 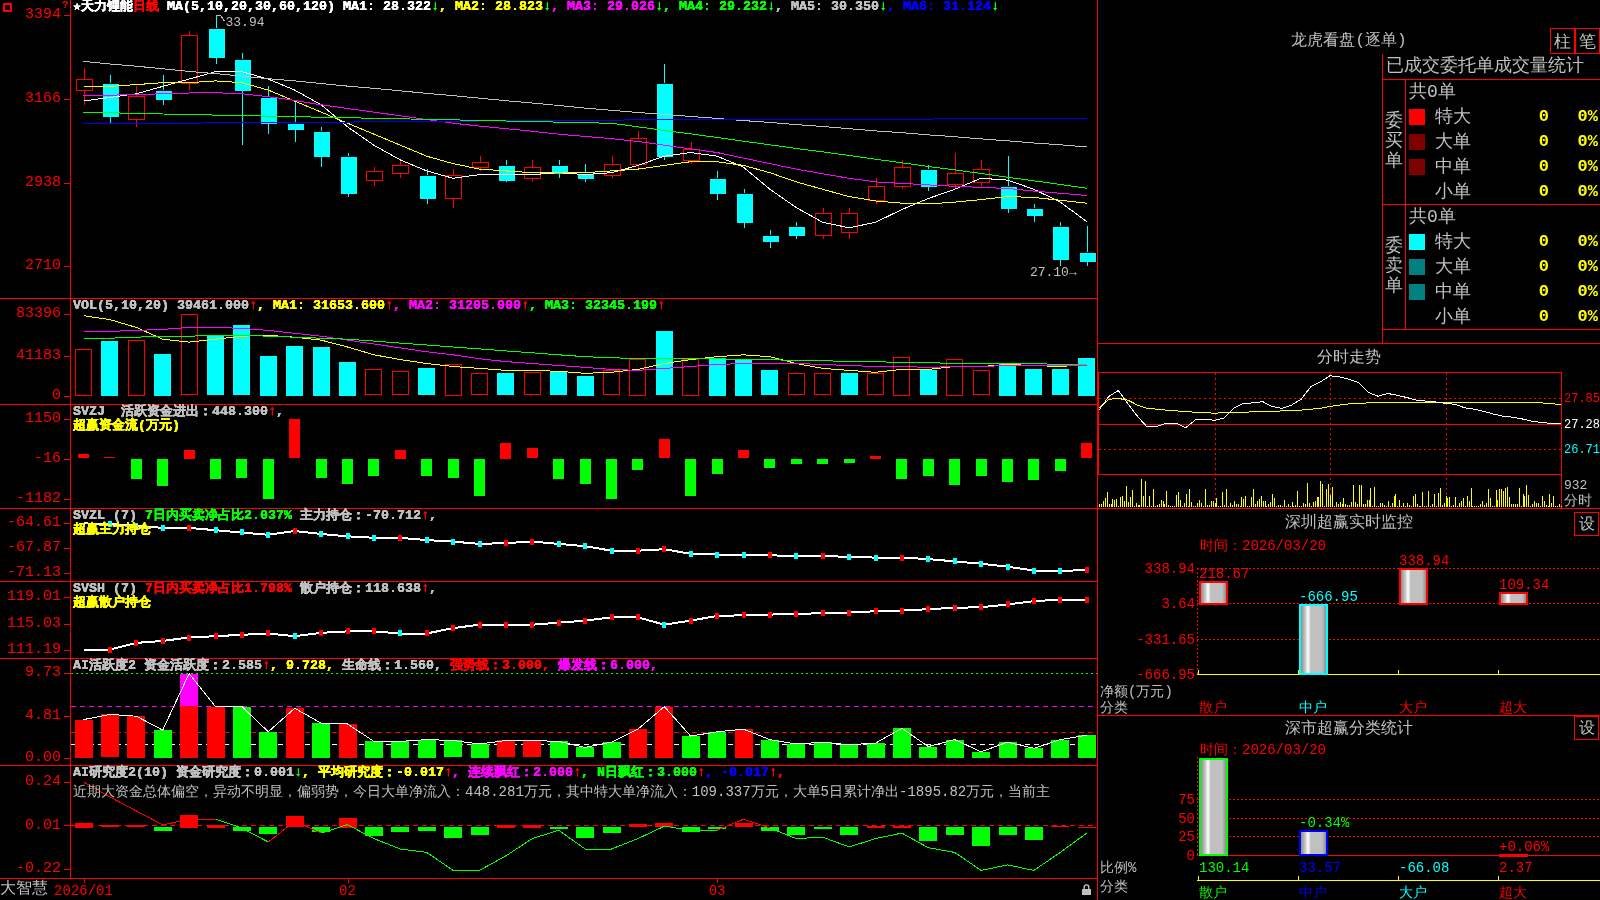 I want to click on axis-label: 932, so click(x=1576, y=485).